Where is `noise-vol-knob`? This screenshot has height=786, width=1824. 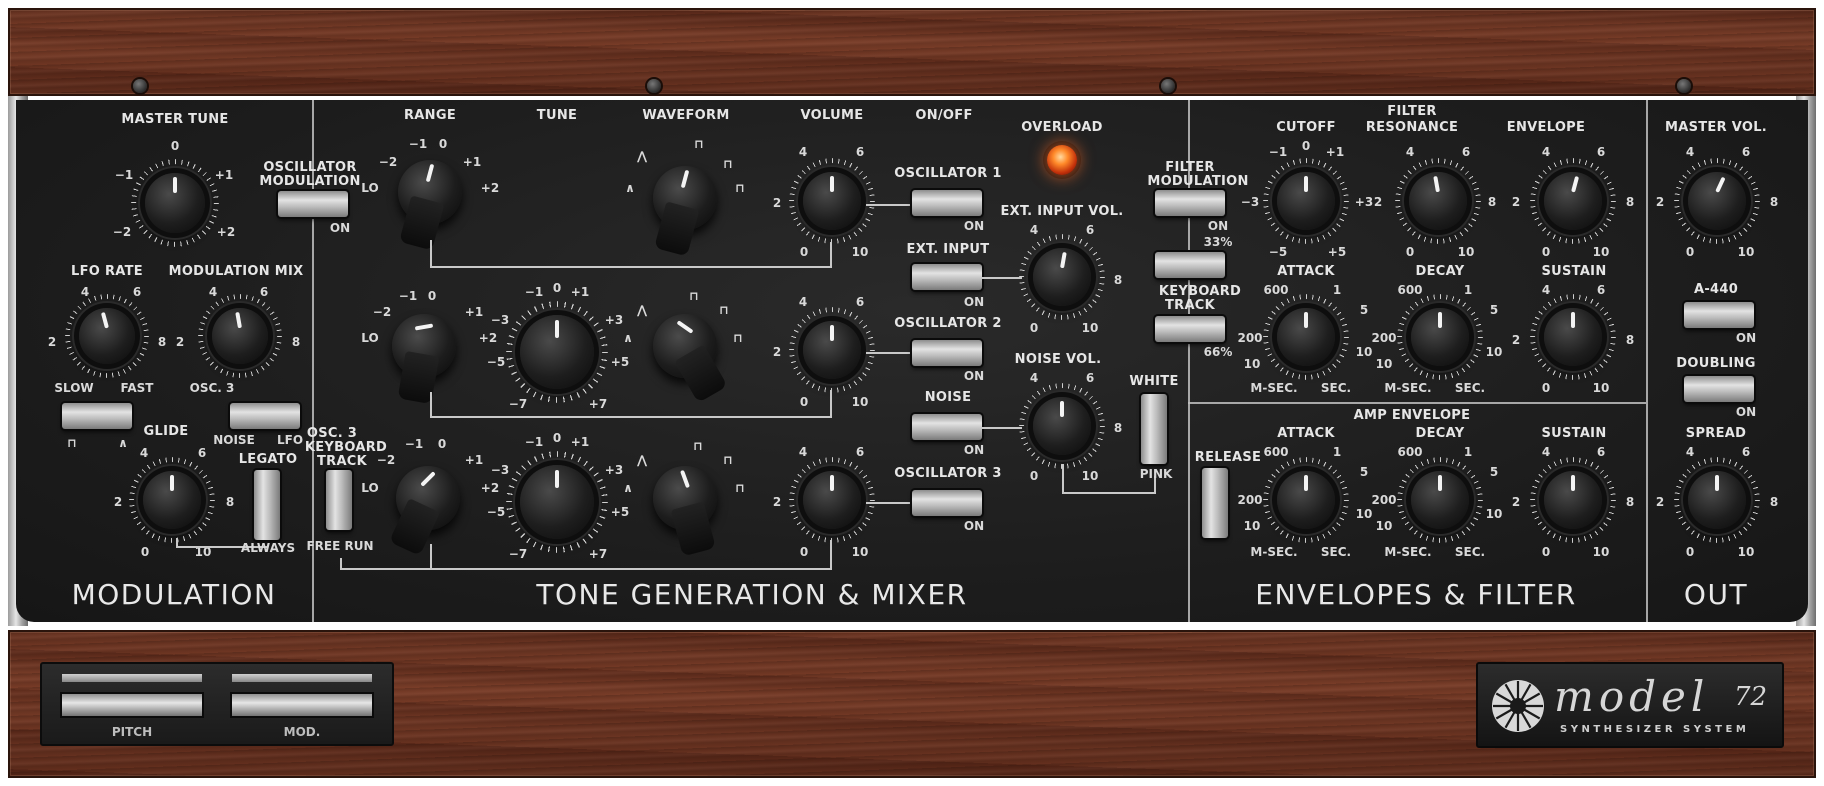
noise-vol-knob is located at coordinates (1062, 426).